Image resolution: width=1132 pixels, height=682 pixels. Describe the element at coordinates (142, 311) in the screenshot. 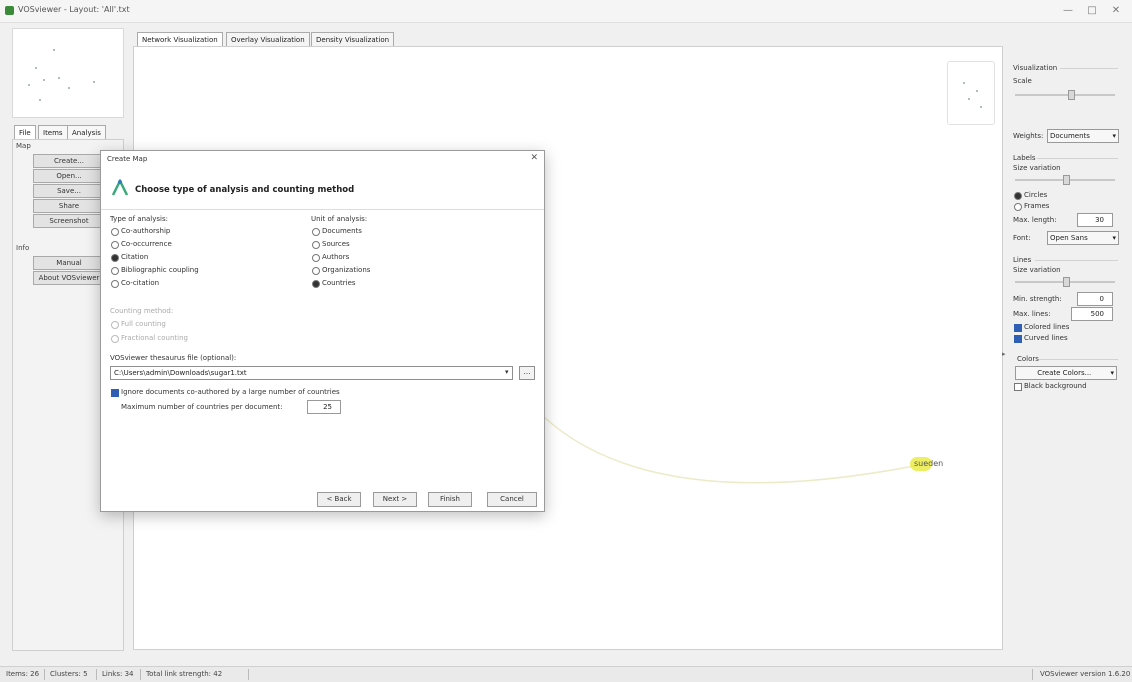

I see `counting-method-label: Counting method:` at that location.